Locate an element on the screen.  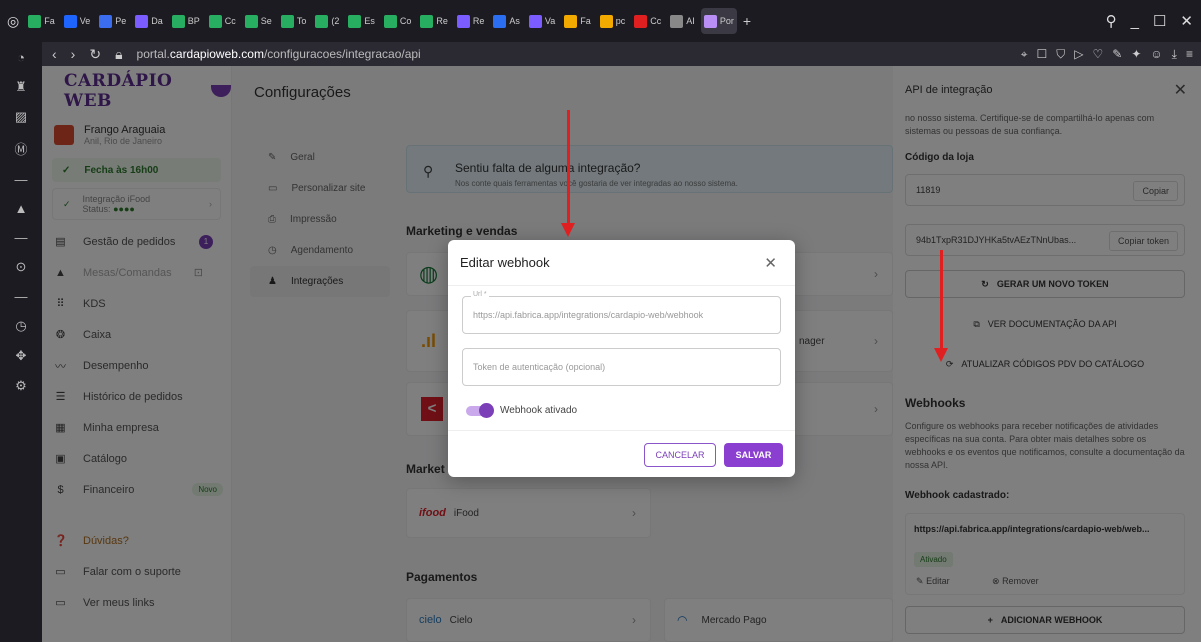
browser-tab: Por is located at coordinates (718, 21).